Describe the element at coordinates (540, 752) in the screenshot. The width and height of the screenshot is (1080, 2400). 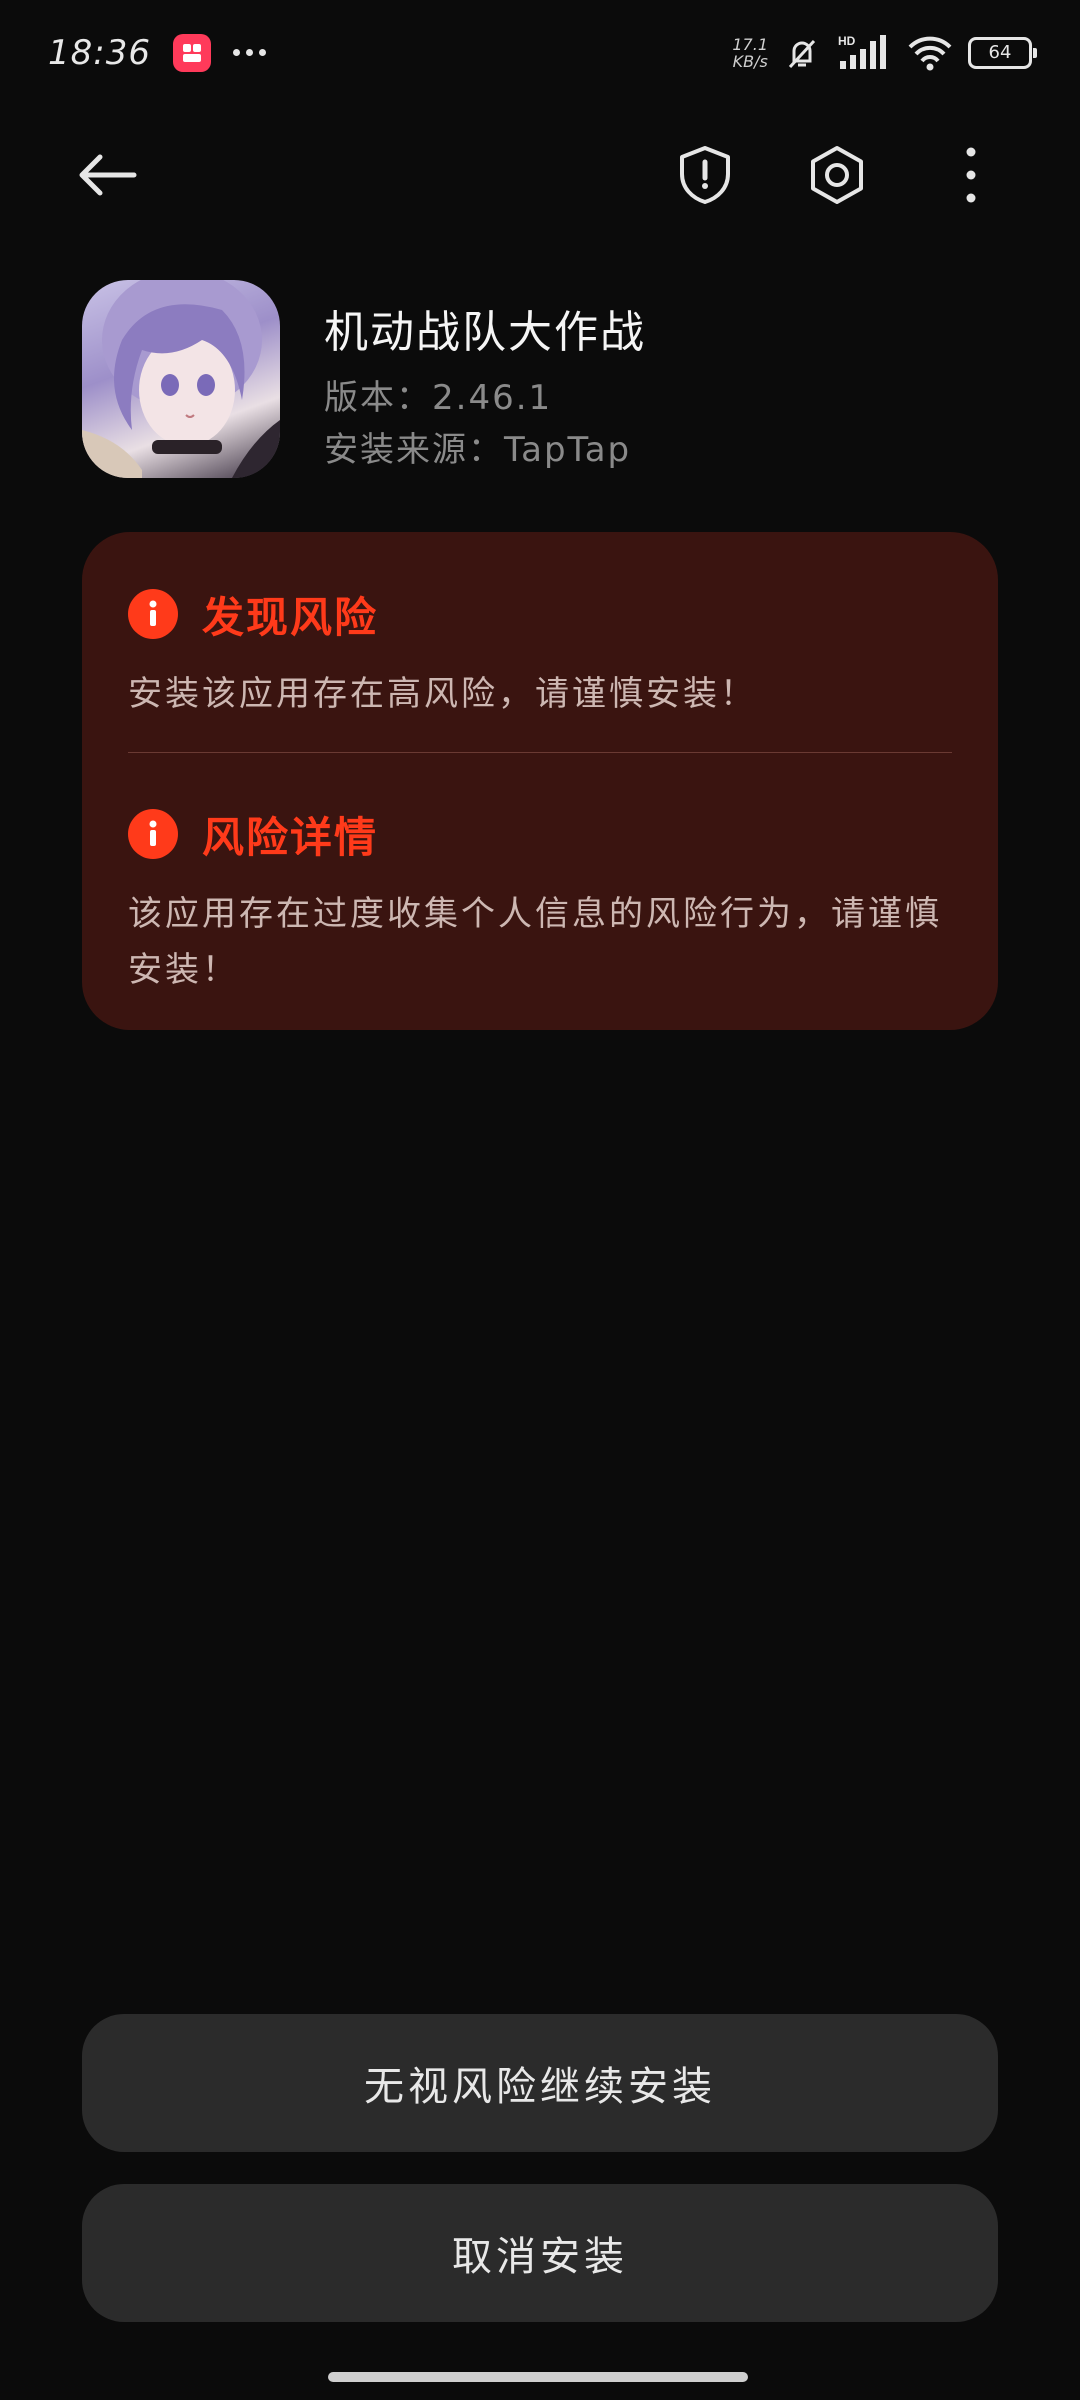
I see `risk-divider` at that location.